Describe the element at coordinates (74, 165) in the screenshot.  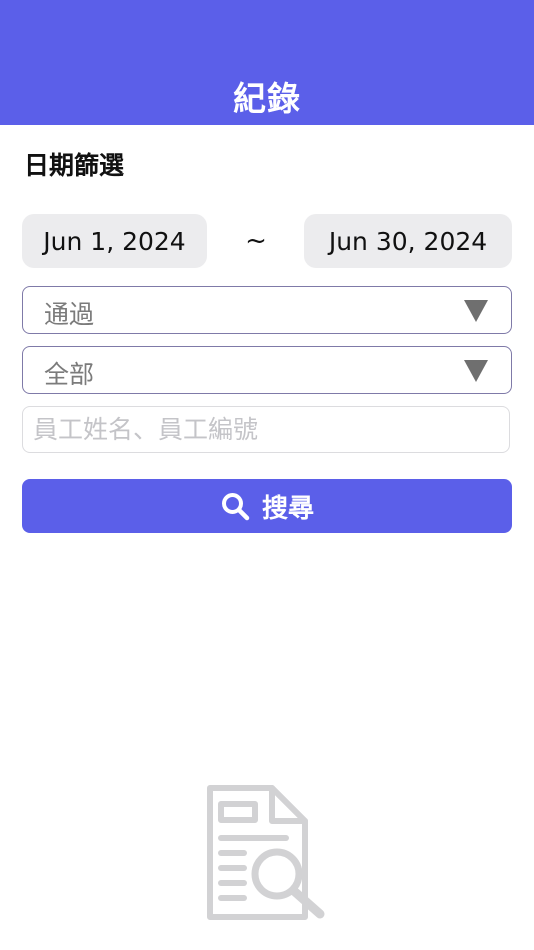
I see `date-filter-title: 日期篩選` at that location.